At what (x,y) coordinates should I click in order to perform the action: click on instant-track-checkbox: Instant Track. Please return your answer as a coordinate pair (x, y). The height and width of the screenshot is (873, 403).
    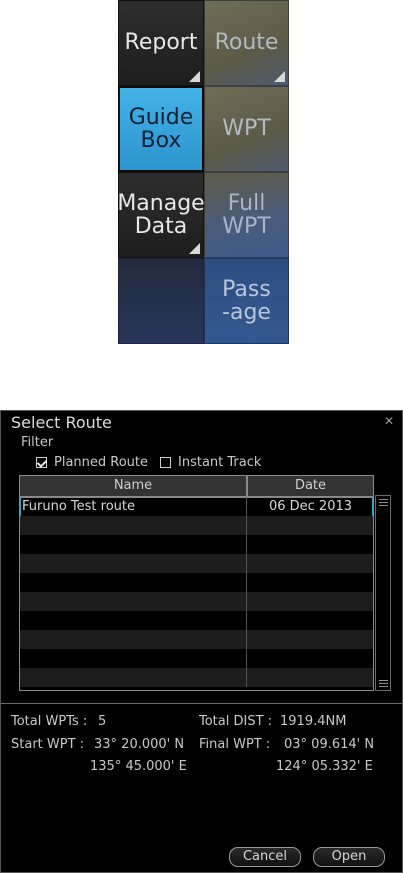
    Looking at the image, I should click on (210, 462).